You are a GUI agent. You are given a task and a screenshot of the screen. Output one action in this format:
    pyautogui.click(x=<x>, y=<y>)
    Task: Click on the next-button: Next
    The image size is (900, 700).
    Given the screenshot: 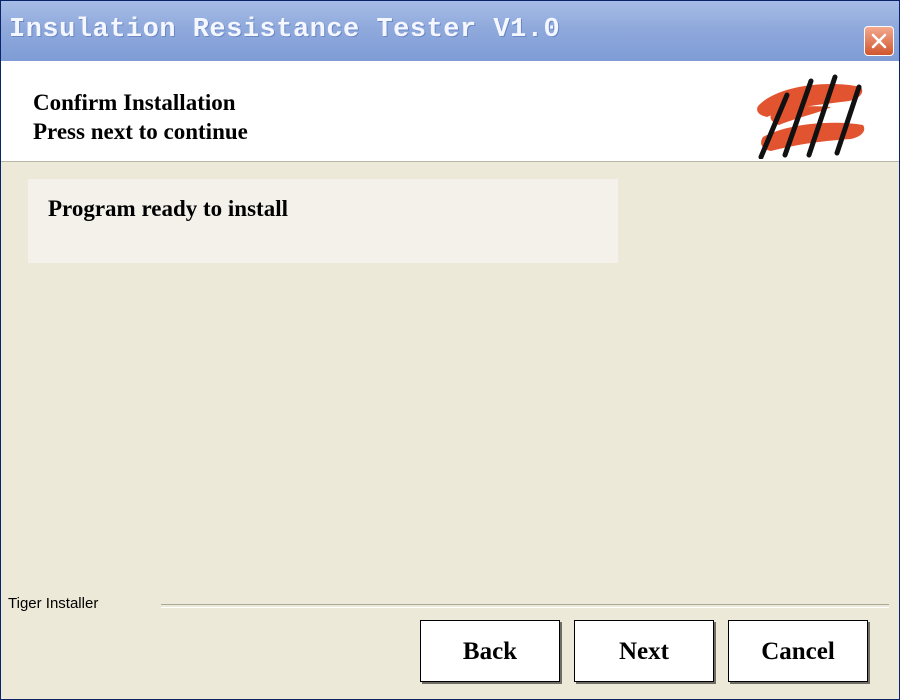 What is the action you would take?
    pyautogui.click(x=644, y=651)
    